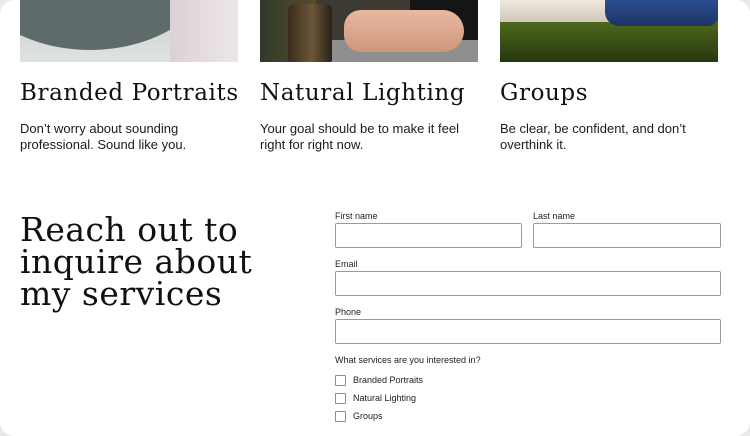 This screenshot has height=436, width=750. I want to click on service-option-natural-lighting: Natural Lighting, so click(375, 398).